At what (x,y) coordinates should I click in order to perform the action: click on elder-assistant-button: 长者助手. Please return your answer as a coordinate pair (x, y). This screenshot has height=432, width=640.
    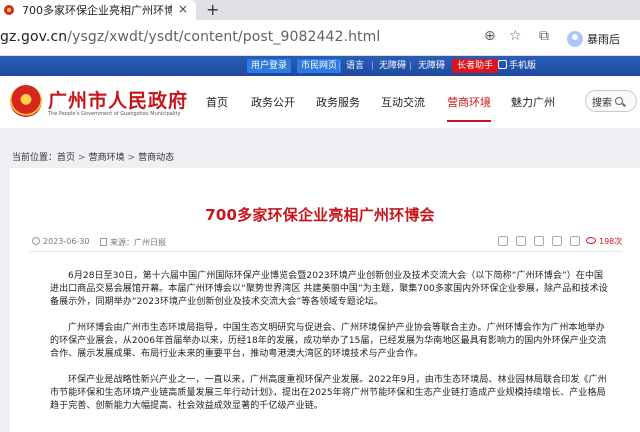
    Looking at the image, I should click on (475, 66).